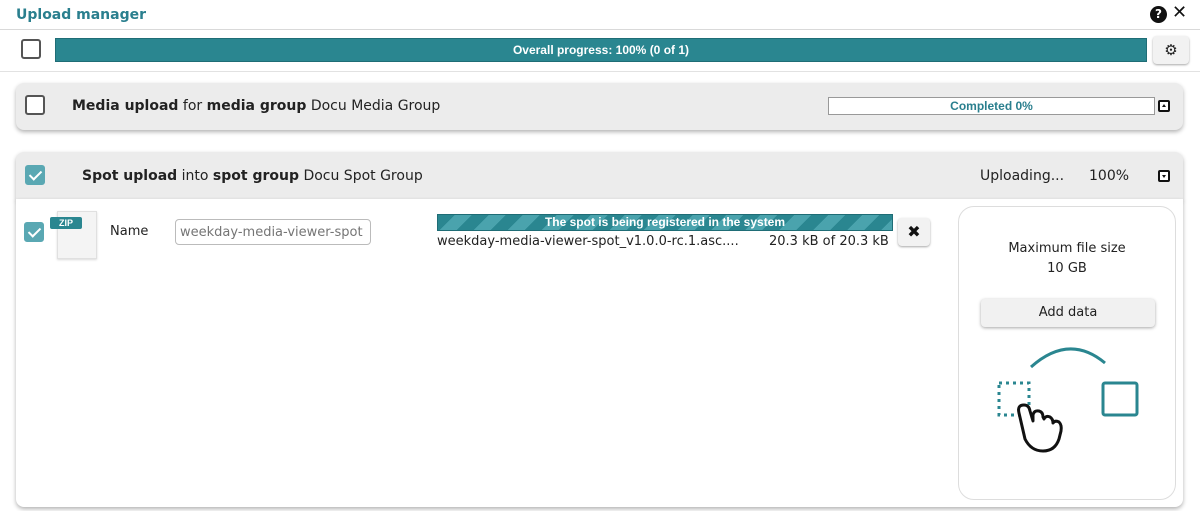 The image size is (1200, 511). I want to click on window-titlebar: Upload manager ? ✕, so click(600, 15).